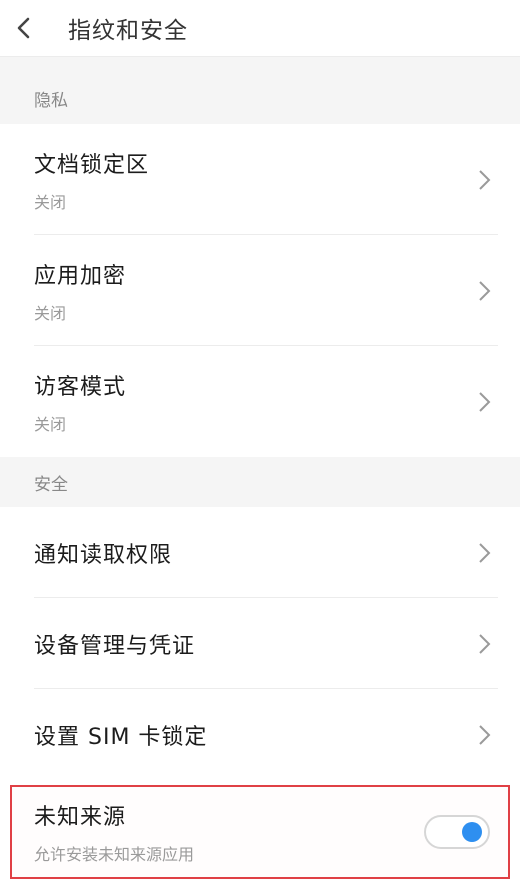  Describe the element at coordinates (260, 401) in the screenshot. I see `list-item-guest-mode: 访客模式 关闭` at that location.